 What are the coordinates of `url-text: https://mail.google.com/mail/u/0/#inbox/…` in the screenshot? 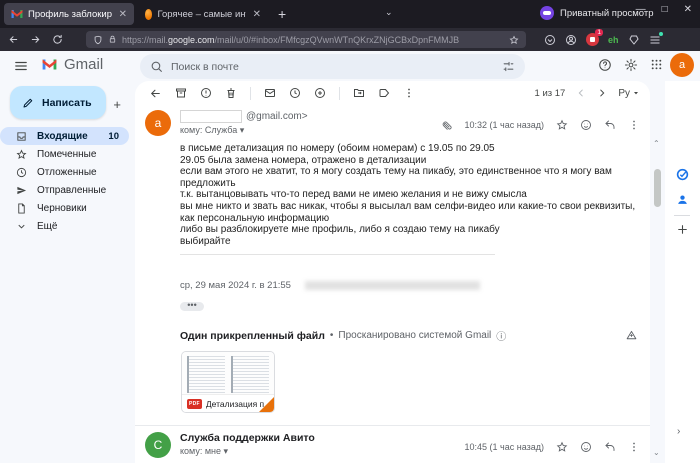 It's located at (291, 39).